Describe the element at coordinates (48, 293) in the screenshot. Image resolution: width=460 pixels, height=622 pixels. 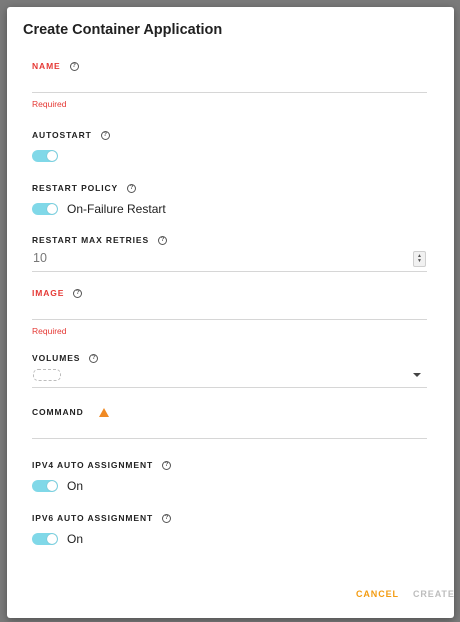
I see `image-label: IMAGE` at that location.